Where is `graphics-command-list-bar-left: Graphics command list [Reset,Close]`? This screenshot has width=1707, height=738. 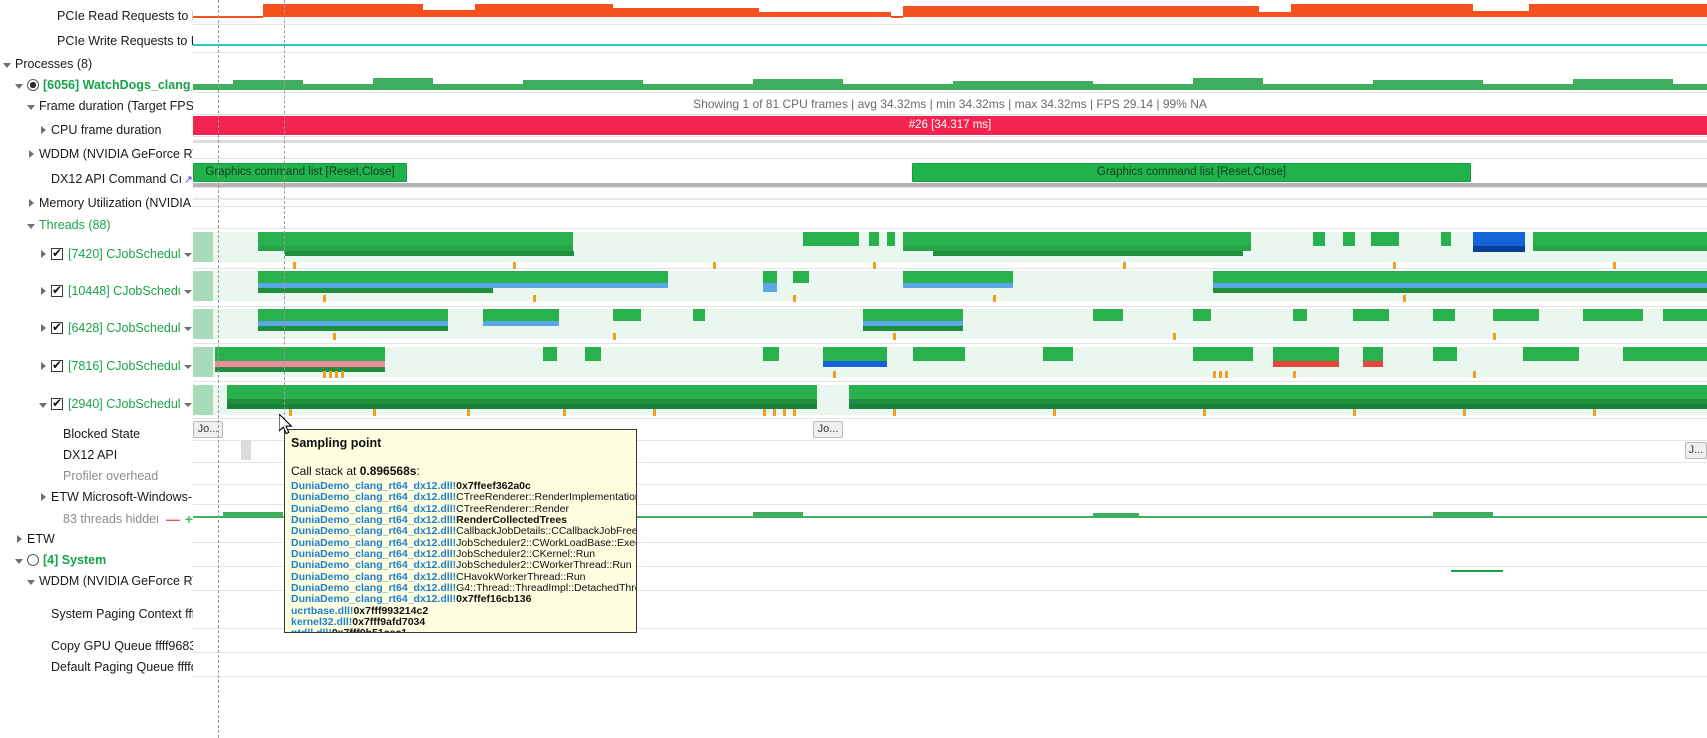 graphics-command-list-bar-left: Graphics command list [Reset,Close] is located at coordinates (300, 172).